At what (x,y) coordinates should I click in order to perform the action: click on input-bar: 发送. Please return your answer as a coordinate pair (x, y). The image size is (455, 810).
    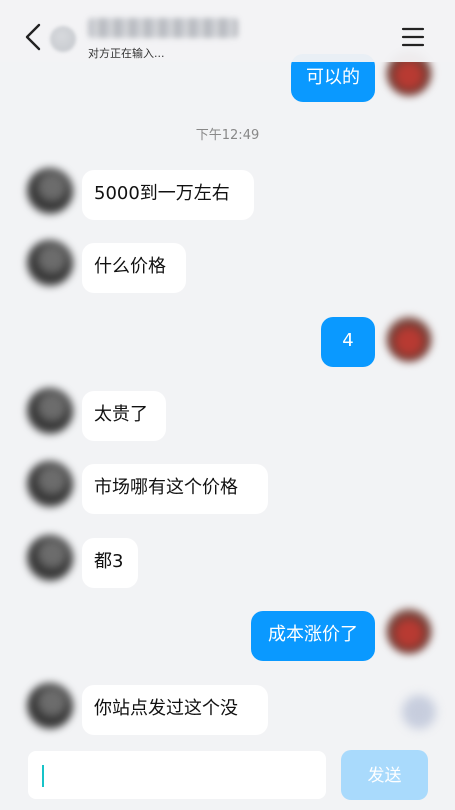
    Looking at the image, I should click on (227, 777).